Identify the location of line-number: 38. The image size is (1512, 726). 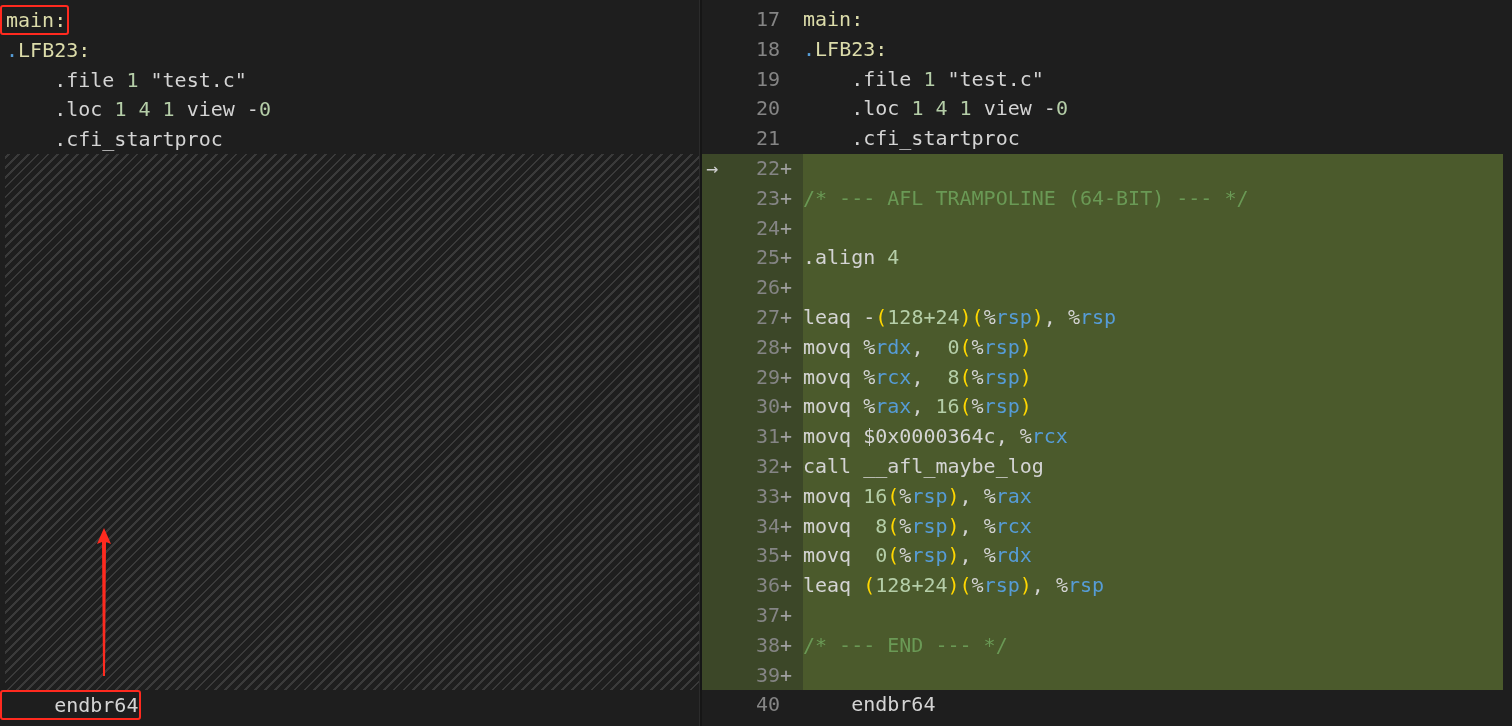
(767, 645).